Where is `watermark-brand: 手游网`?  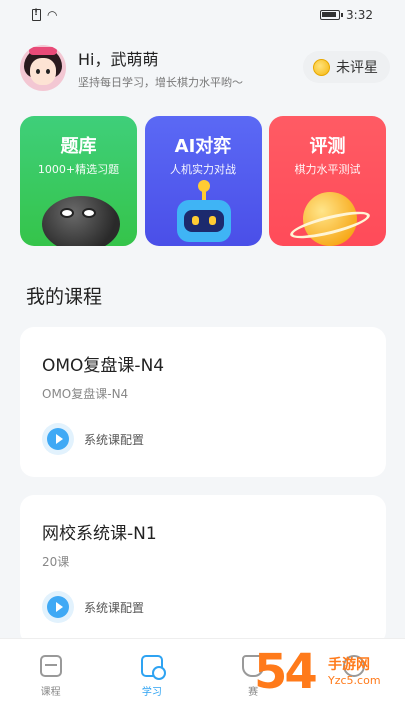
watermark-brand: 手游网 is located at coordinates (349, 665).